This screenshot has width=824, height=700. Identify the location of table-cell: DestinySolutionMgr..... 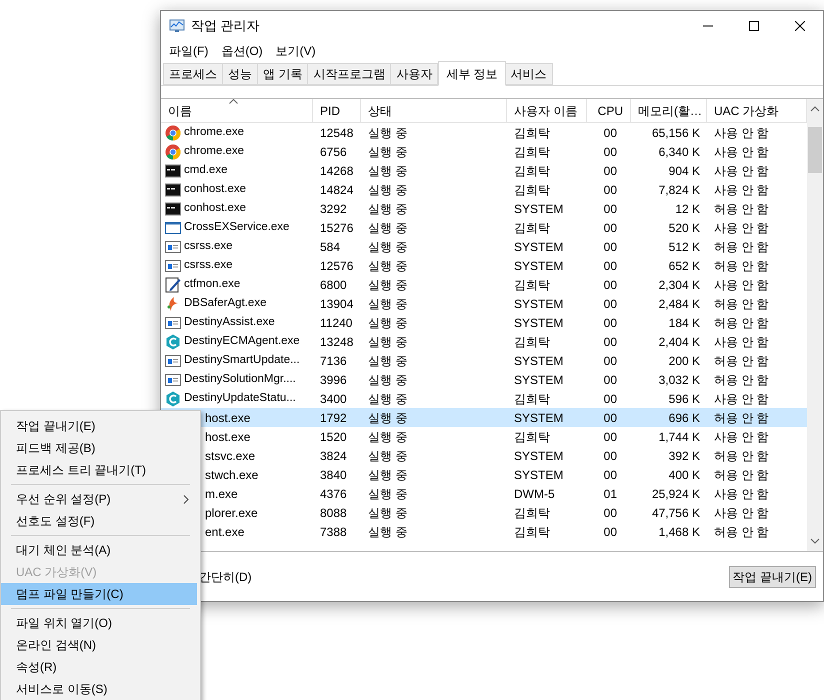
(237, 379).